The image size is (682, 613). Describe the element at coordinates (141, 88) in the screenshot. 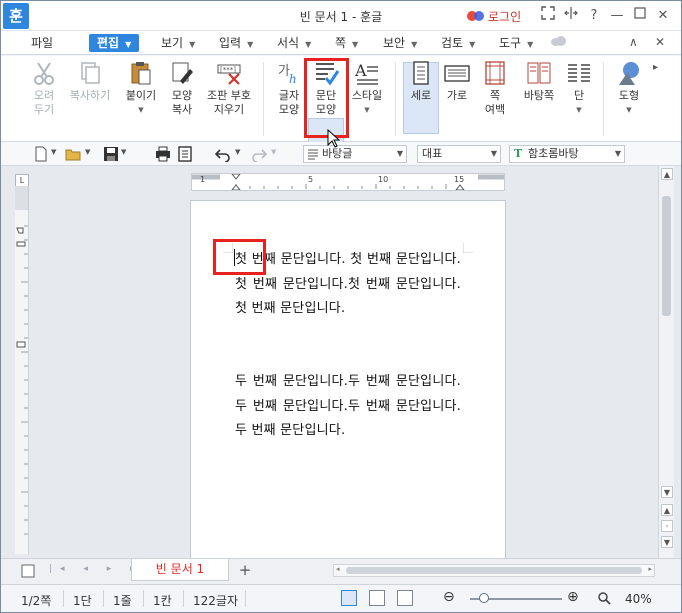

I see `paste-button: 붙이기 ▼` at that location.